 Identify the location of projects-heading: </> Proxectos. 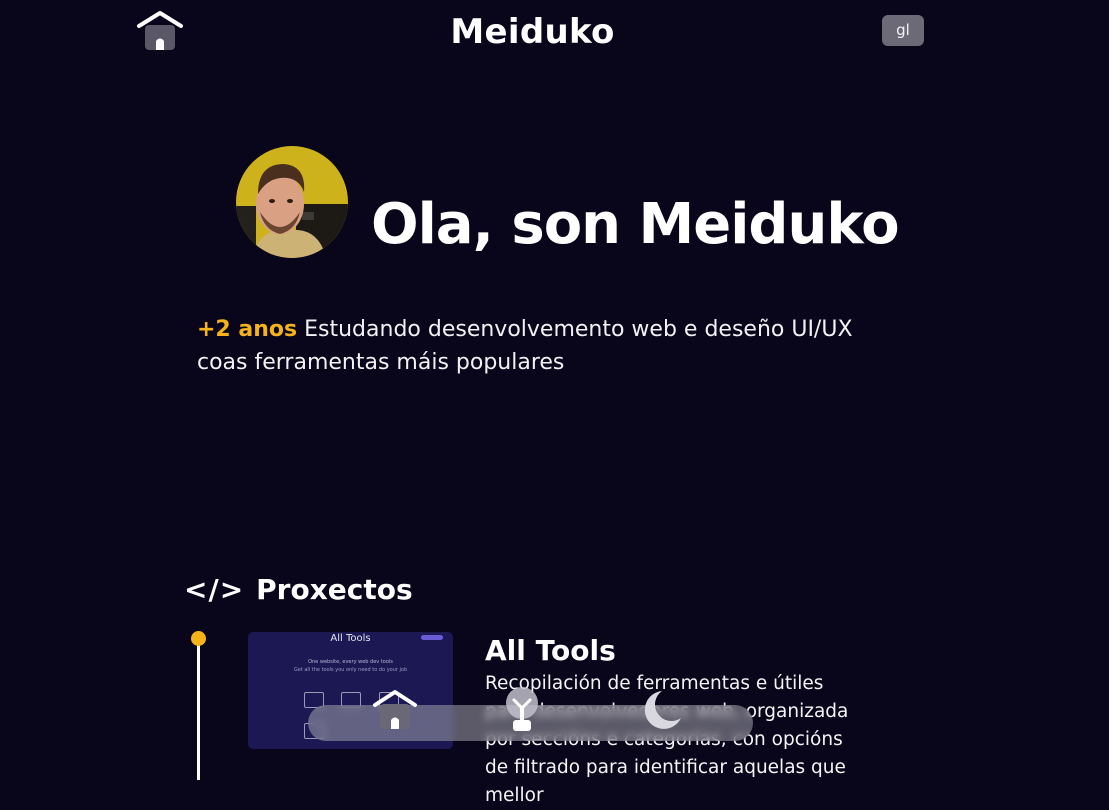
(298, 589).